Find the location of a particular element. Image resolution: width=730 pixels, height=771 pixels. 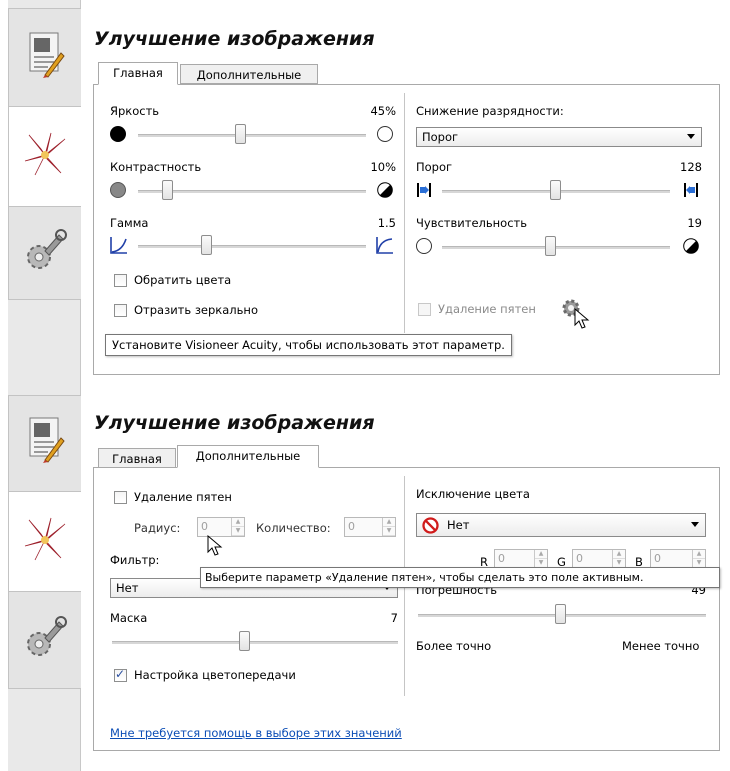

radius-value: 0 is located at coordinates (204, 526).